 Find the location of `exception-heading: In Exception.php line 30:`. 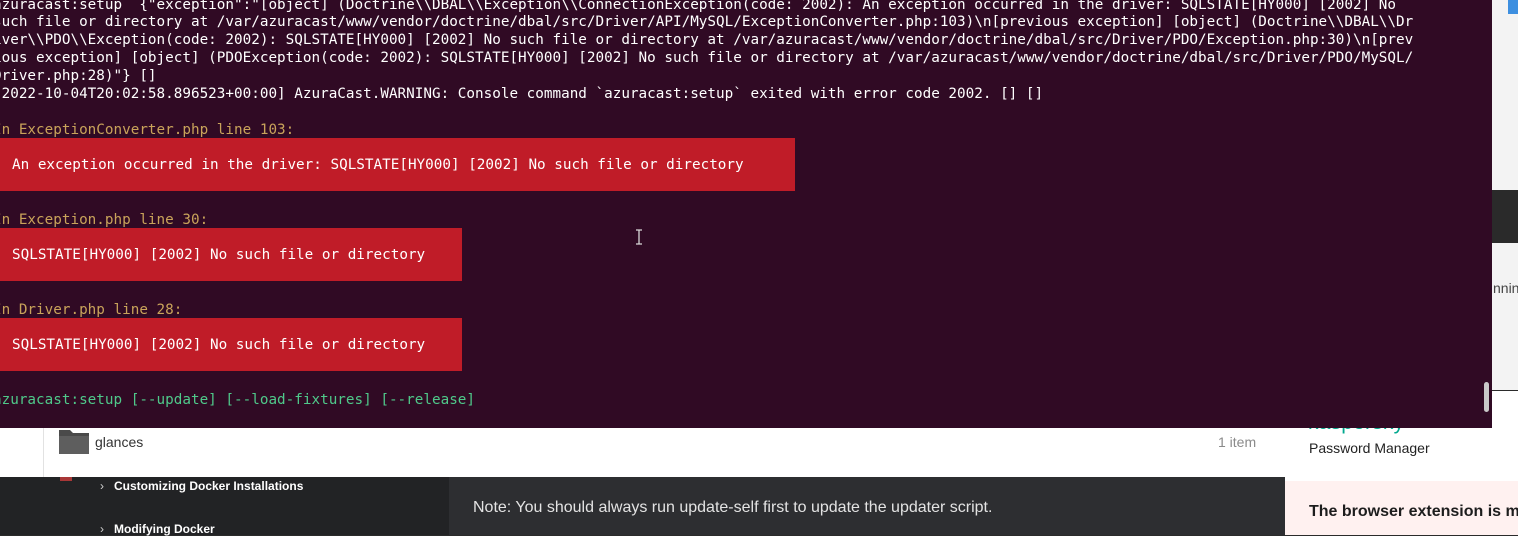

exception-heading: In Exception.php line 30: is located at coordinates (104, 220).